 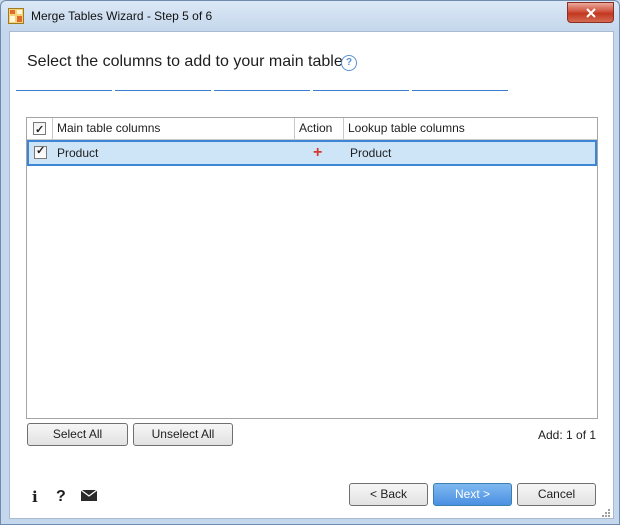 I want to click on info-icon: i, so click(x=35, y=497).